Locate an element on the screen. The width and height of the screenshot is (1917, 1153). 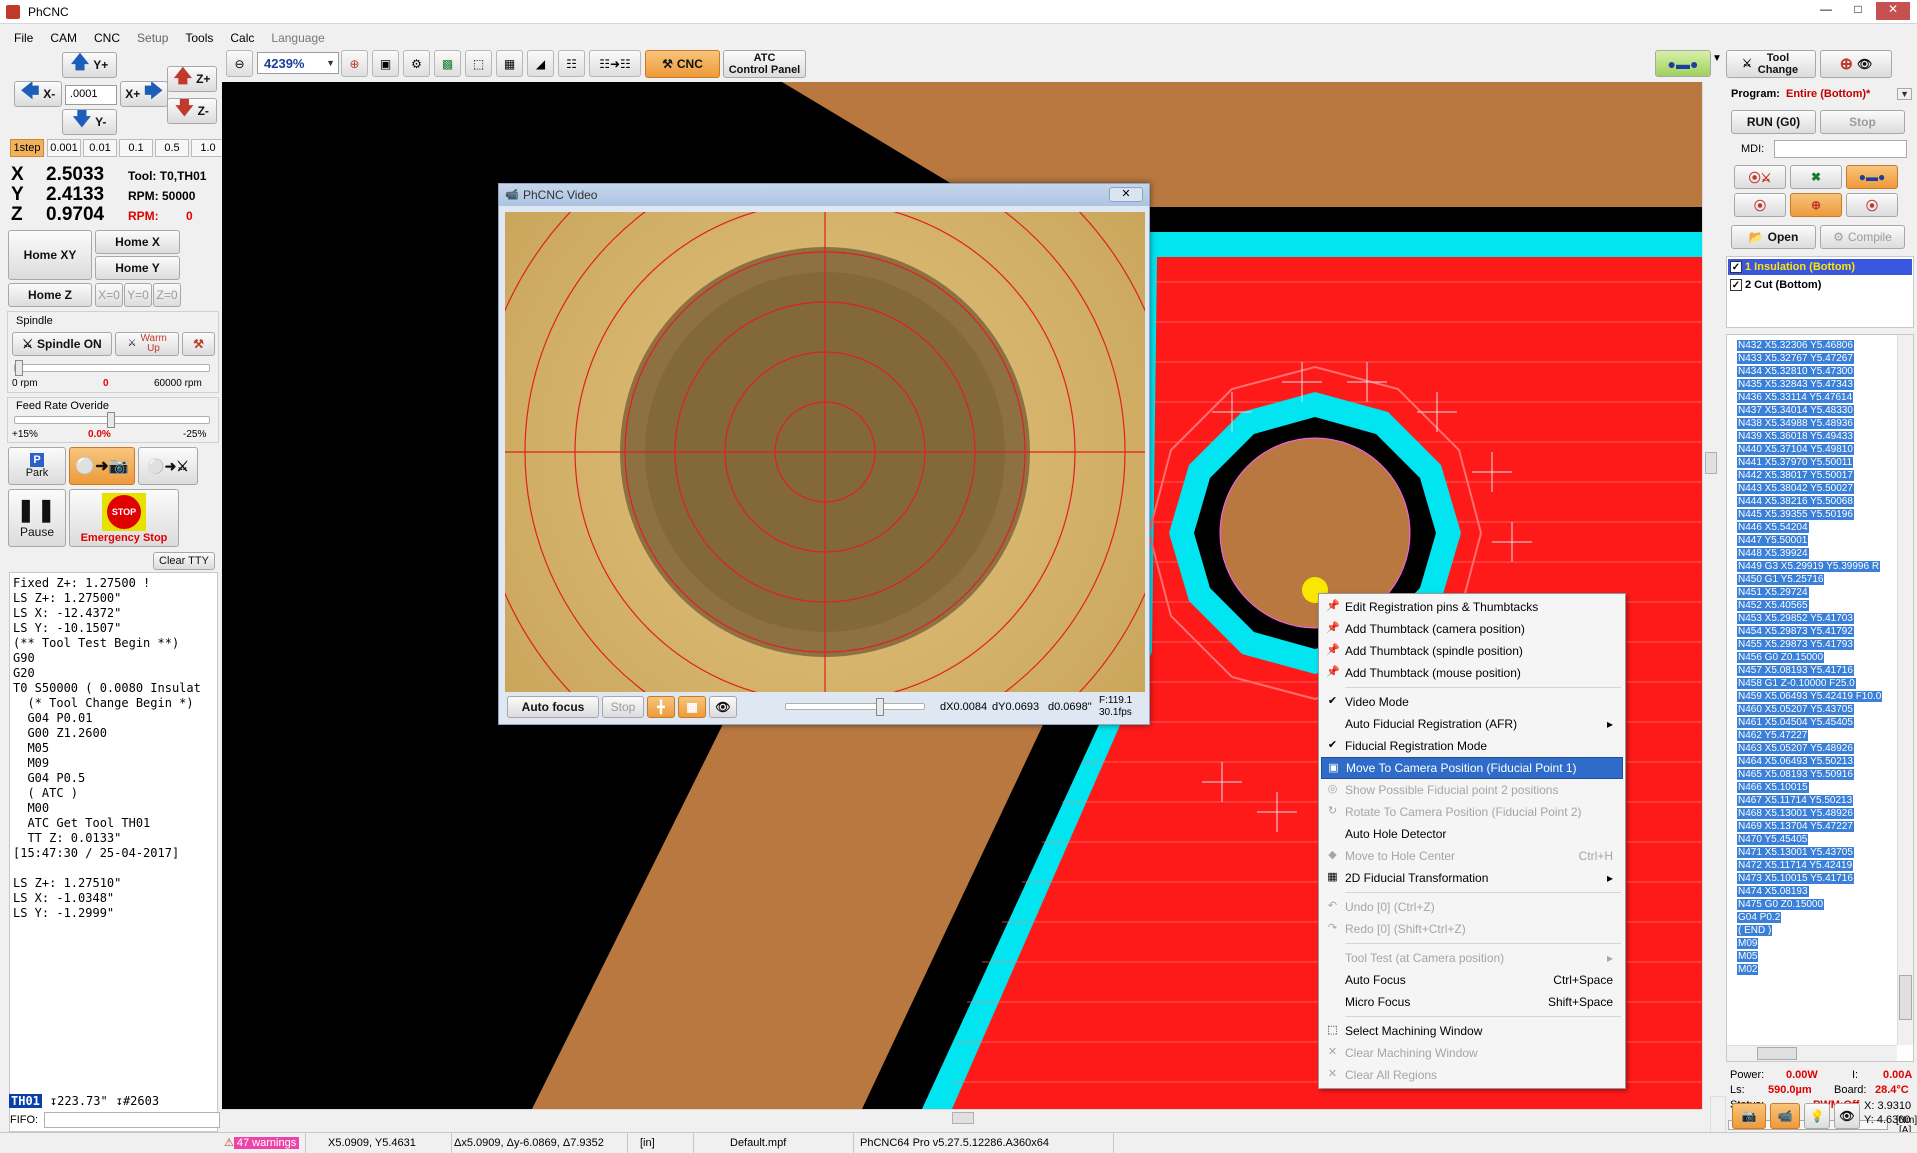
select-tool-button: ⬚ is located at coordinates (478, 63).